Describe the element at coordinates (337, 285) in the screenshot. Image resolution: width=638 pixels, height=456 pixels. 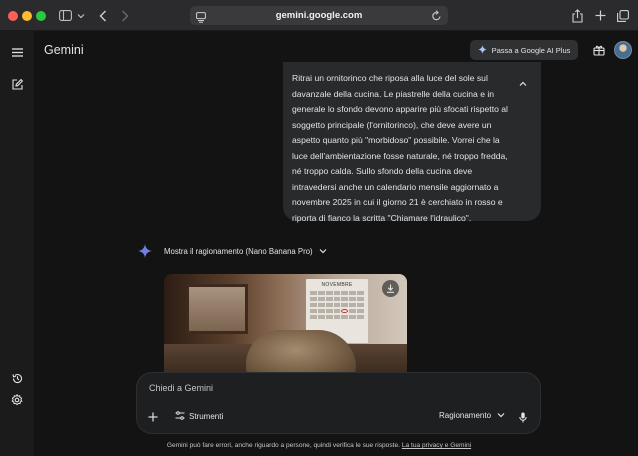
I see `calendar-title: NOVEMBRE` at that location.